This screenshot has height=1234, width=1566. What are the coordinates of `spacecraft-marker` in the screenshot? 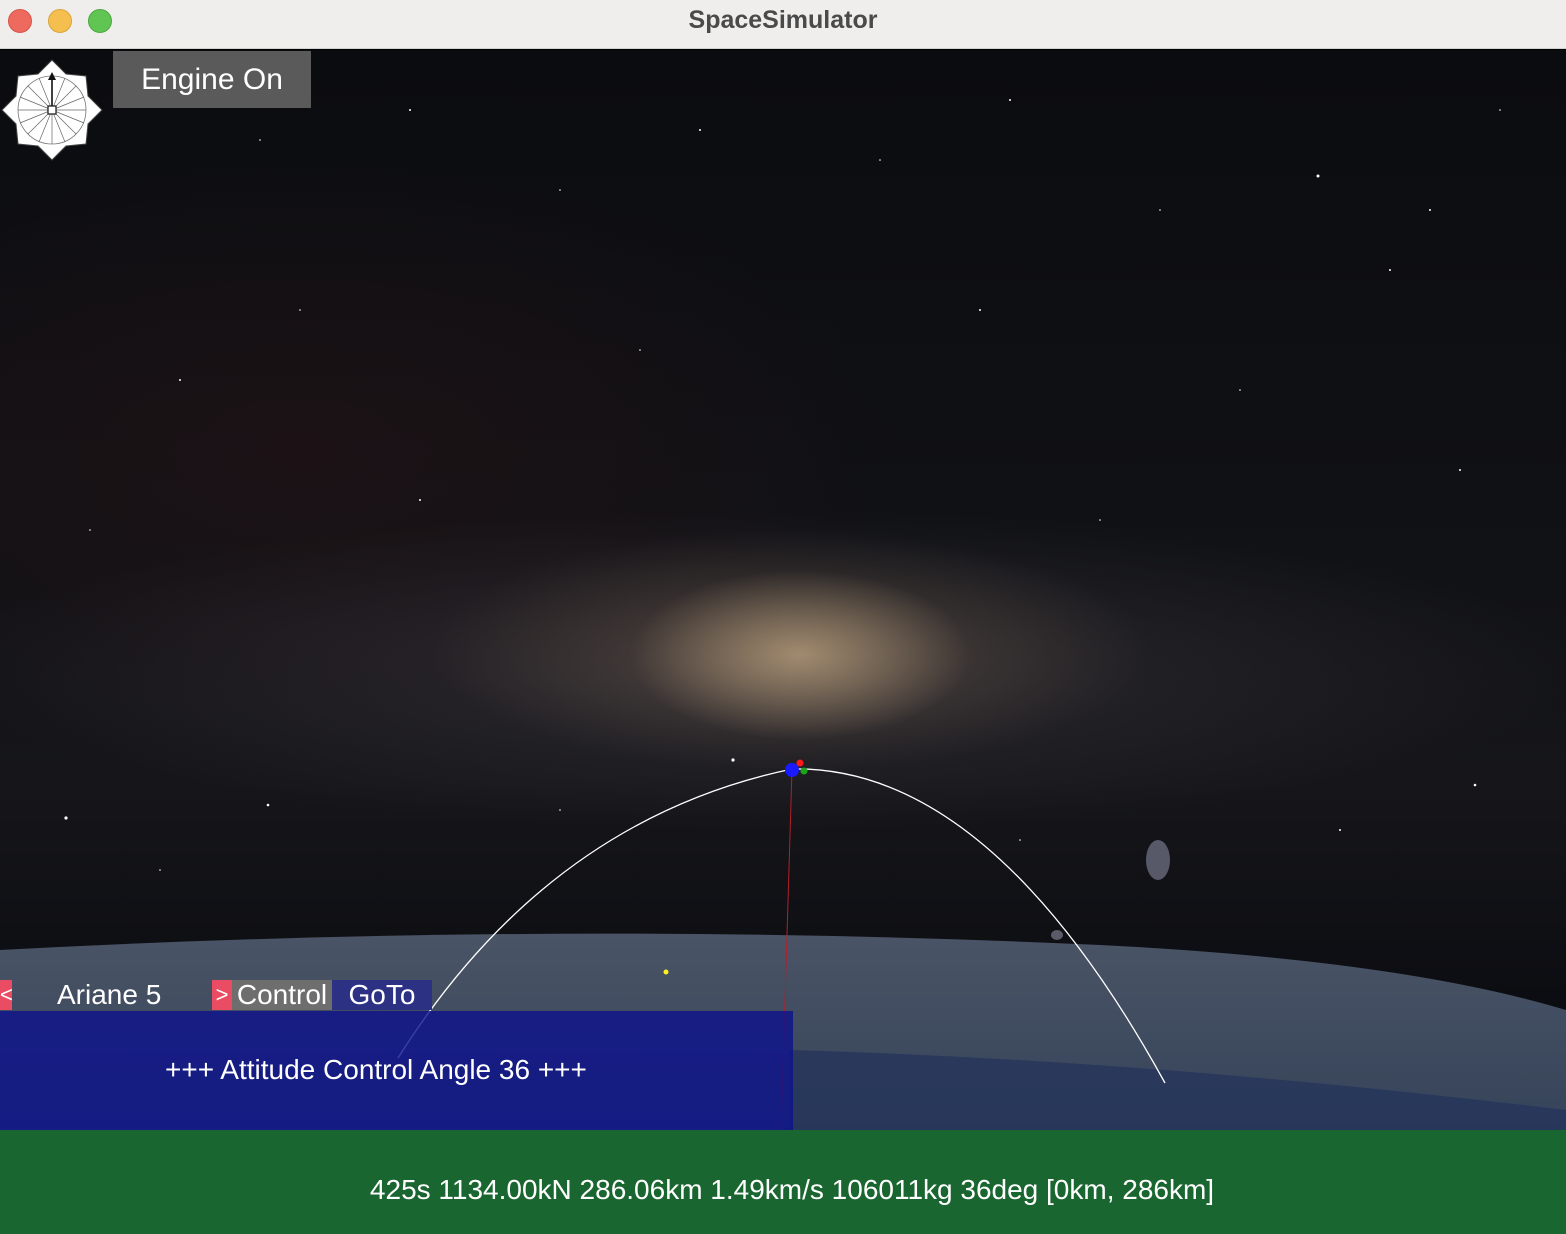 It's located at (792, 770).